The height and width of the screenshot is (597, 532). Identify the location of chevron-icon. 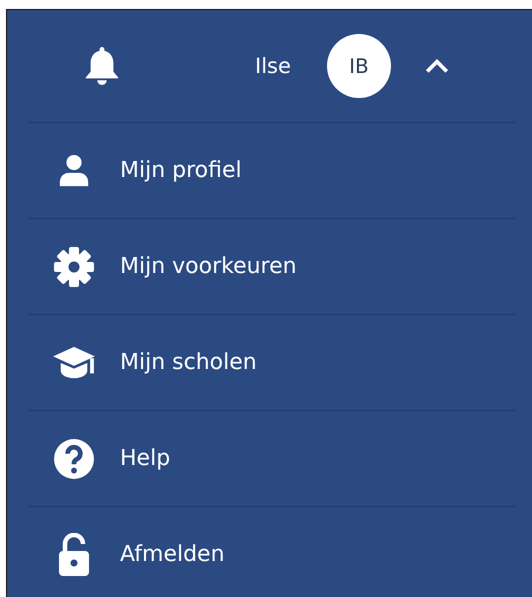
(437, 66).